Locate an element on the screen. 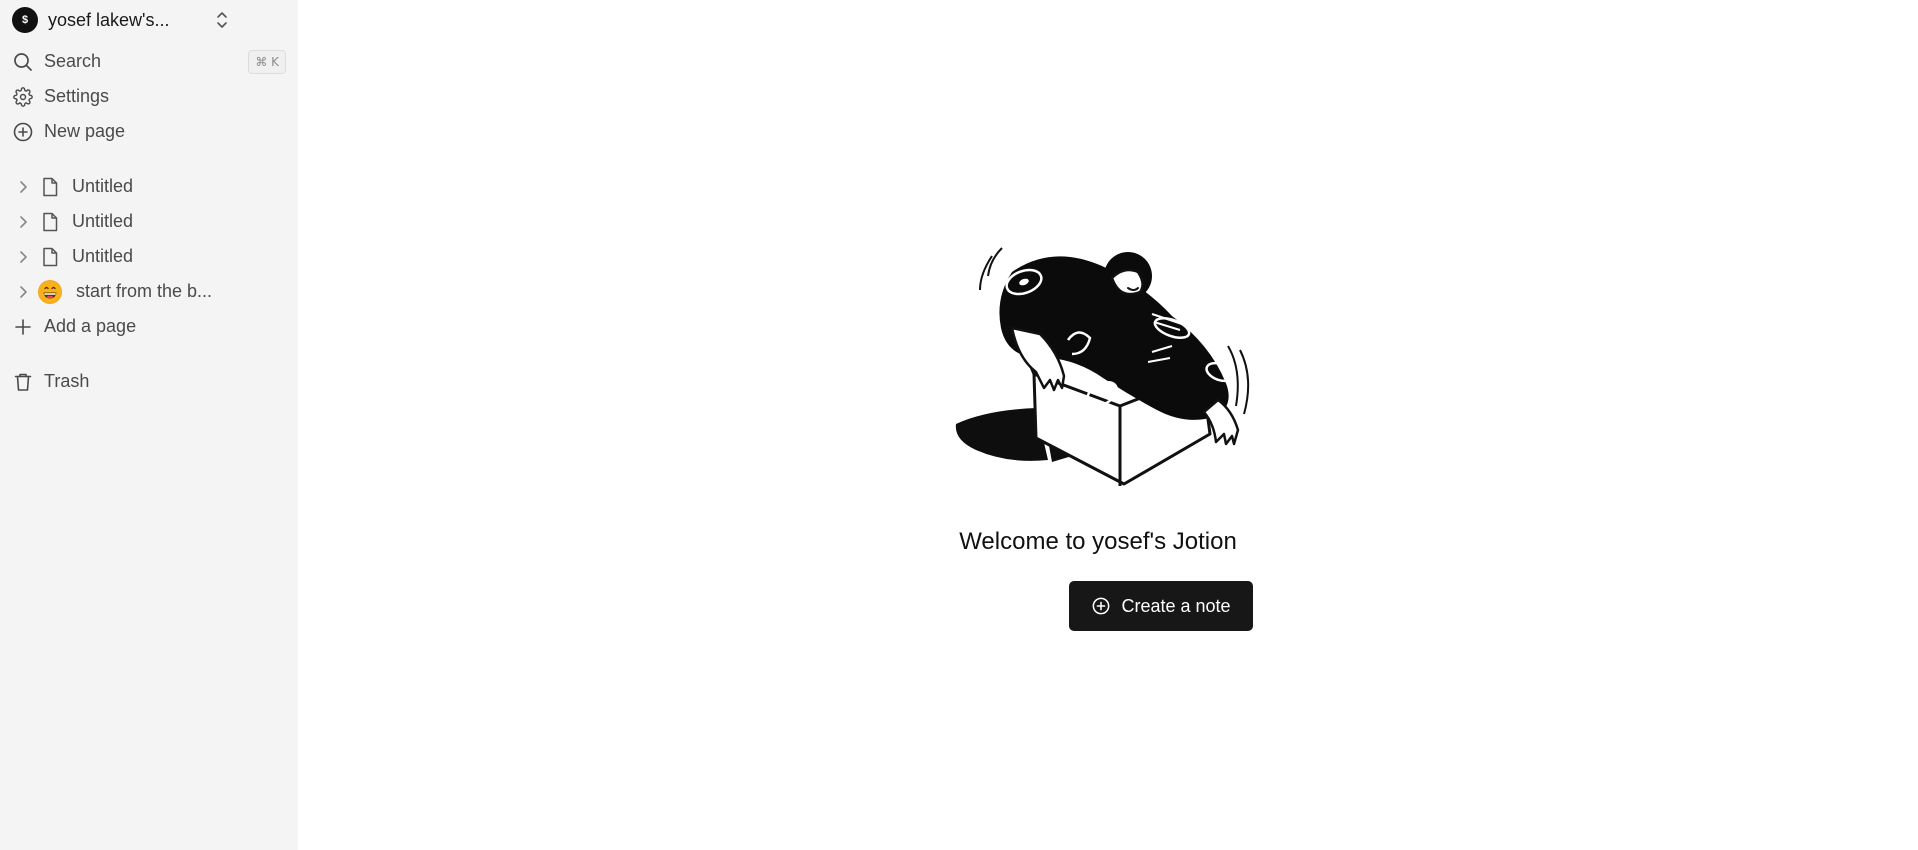  trash-icon is located at coordinates (23, 382).